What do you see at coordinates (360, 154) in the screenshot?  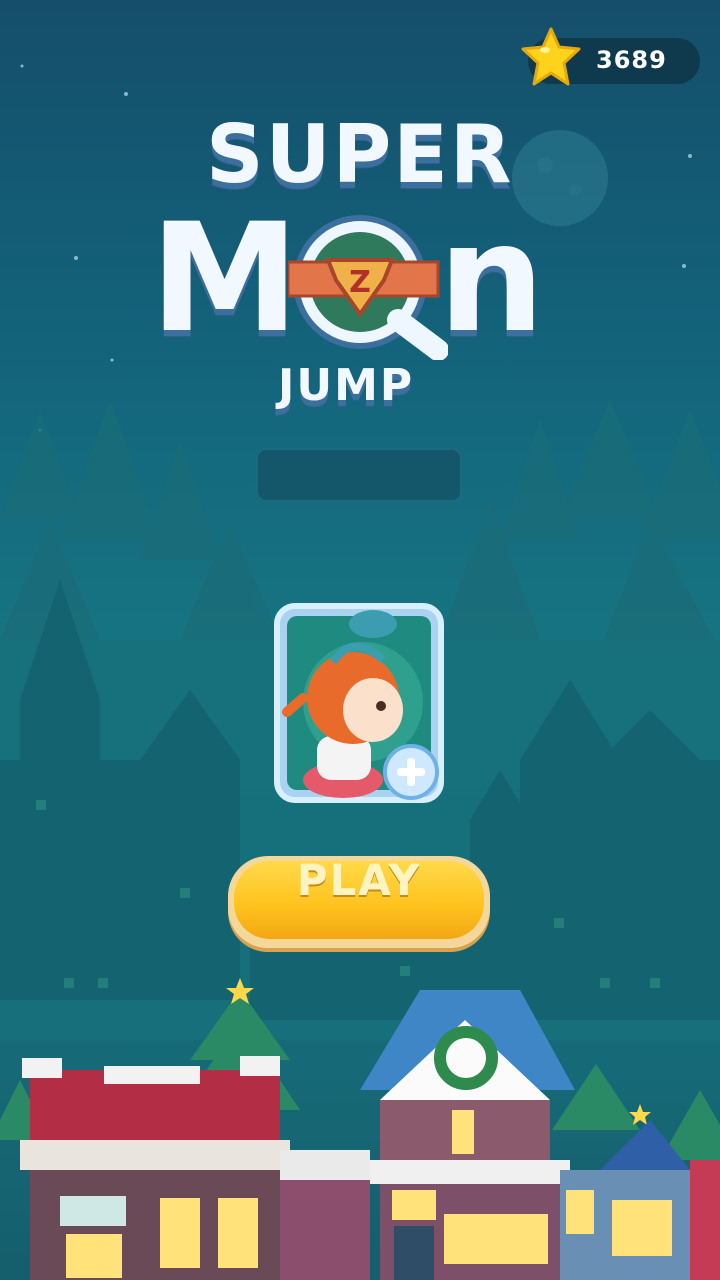 I see `title-word-super: SUPER` at bounding box center [360, 154].